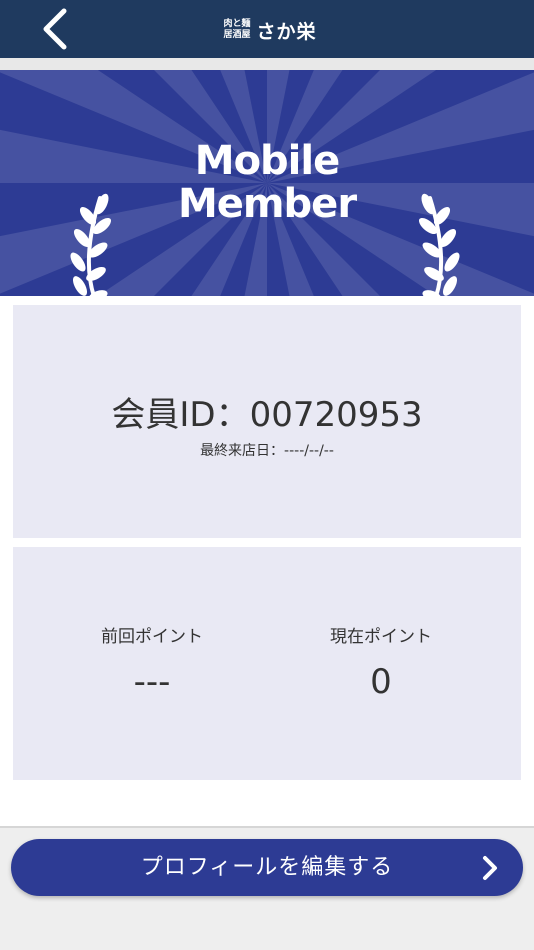 The height and width of the screenshot is (950, 534). I want to click on app-header: 肉と麺 居酒屋 さか栄, so click(267, 29).